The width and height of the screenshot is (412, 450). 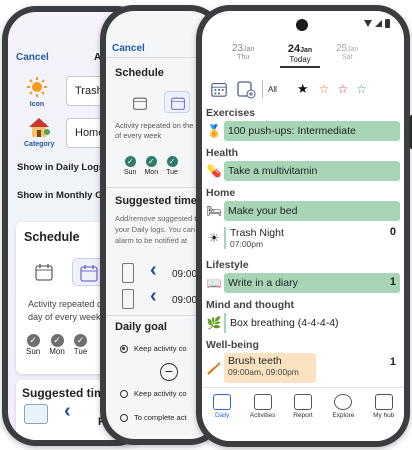 I want to click on nav-my-hub: My hub, so click(x=384, y=417).